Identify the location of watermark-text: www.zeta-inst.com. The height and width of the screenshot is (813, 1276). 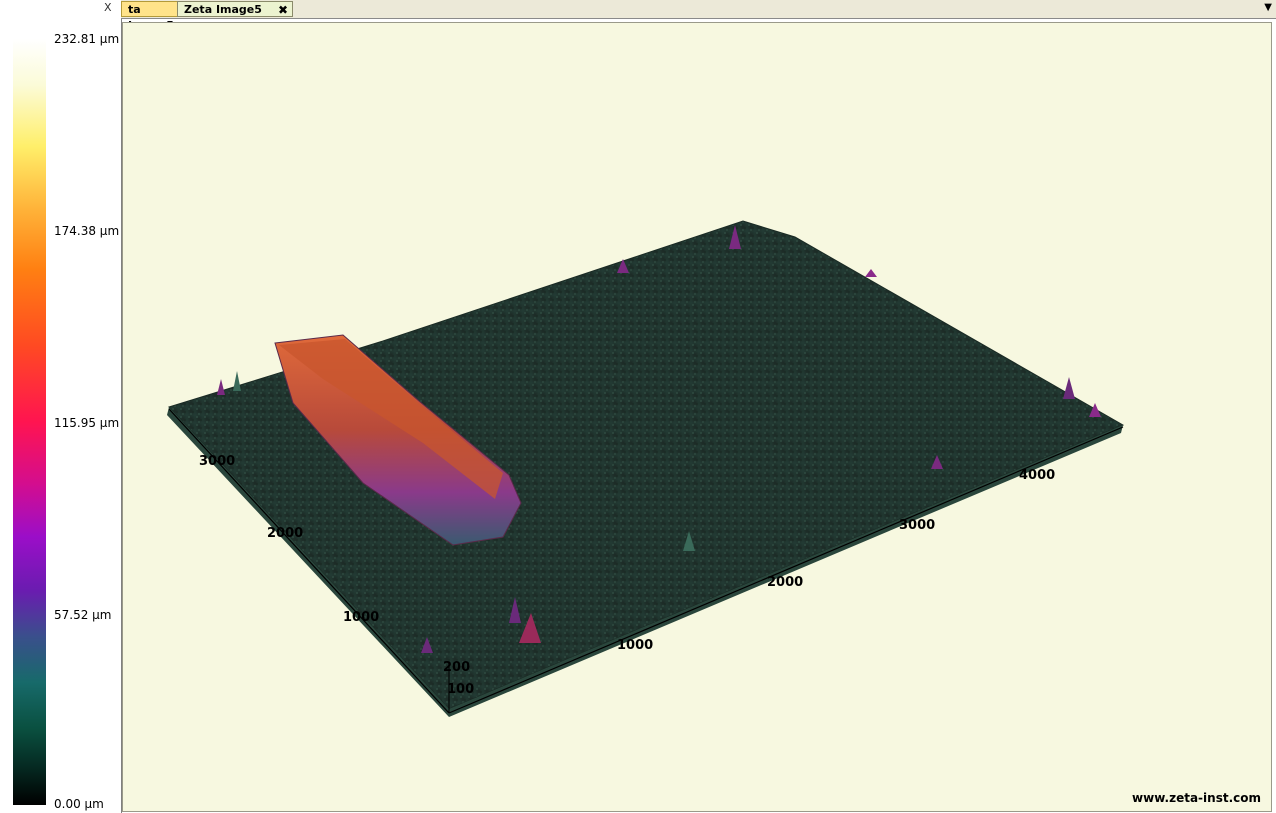
(1196, 798).